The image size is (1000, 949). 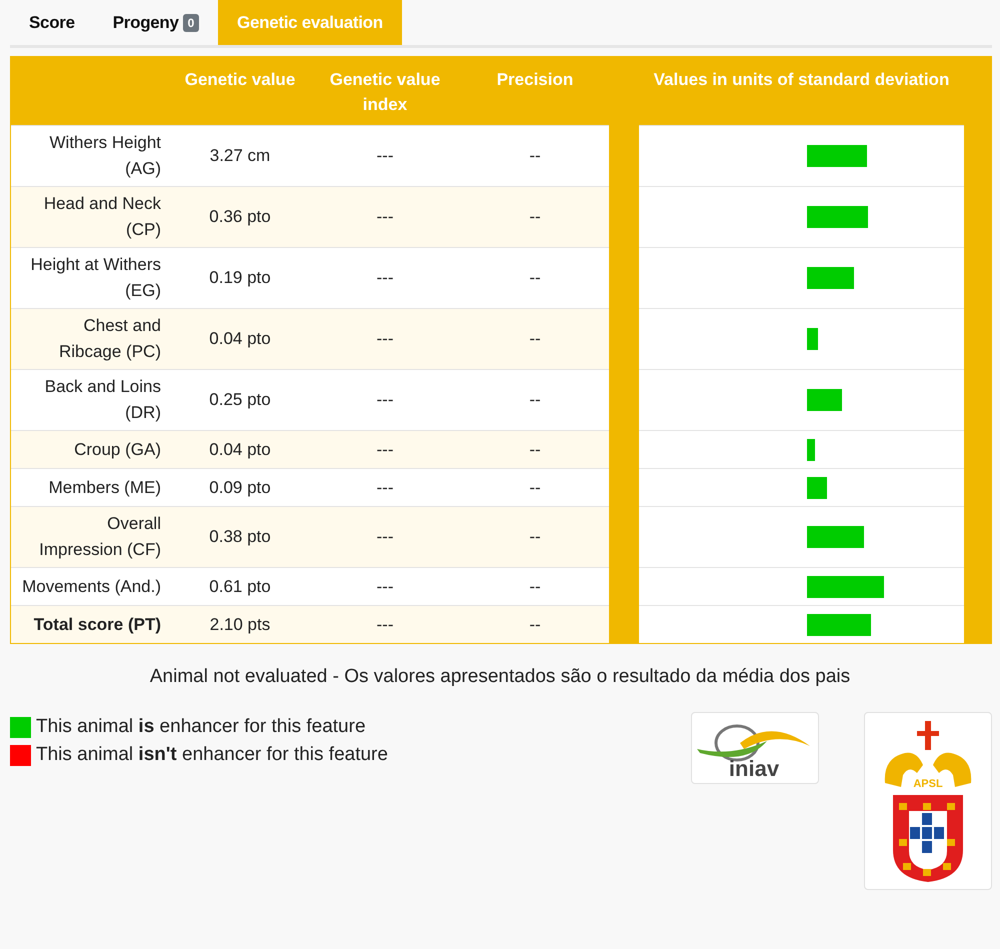 What do you see at coordinates (91, 586) in the screenshot?
I see `trait-name: Movements (And.)` at bounding box center [91, 586].